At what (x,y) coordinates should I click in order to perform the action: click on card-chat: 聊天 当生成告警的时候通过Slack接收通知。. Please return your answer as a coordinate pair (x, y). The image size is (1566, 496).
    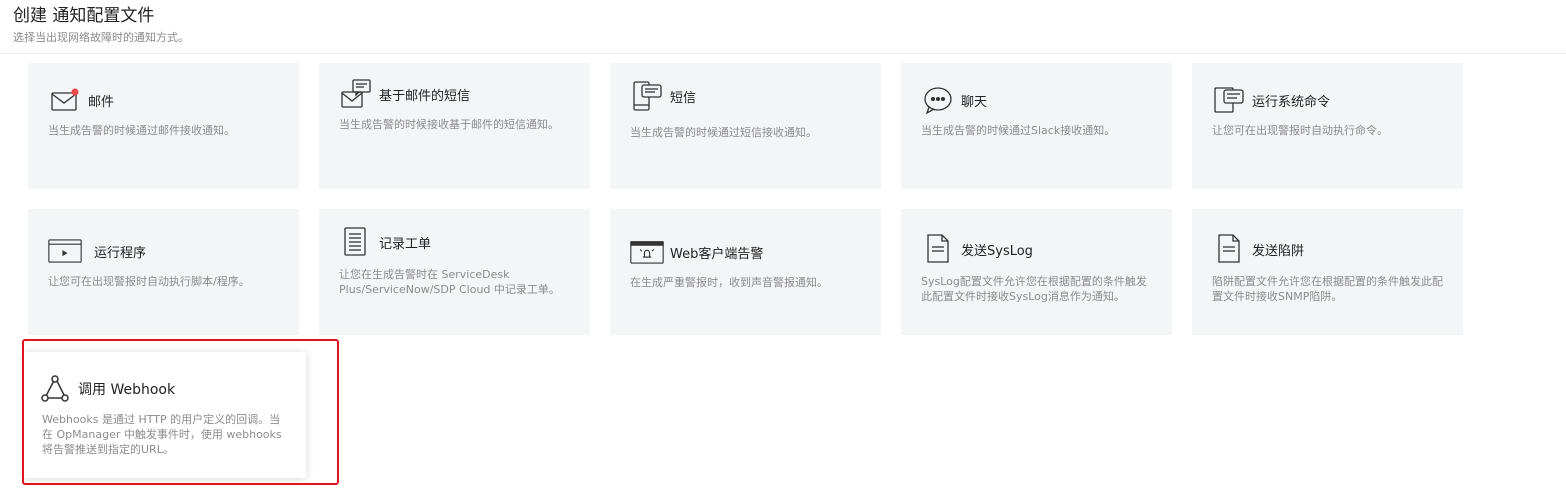
    Looking at the image, I should click on (1036, 126).